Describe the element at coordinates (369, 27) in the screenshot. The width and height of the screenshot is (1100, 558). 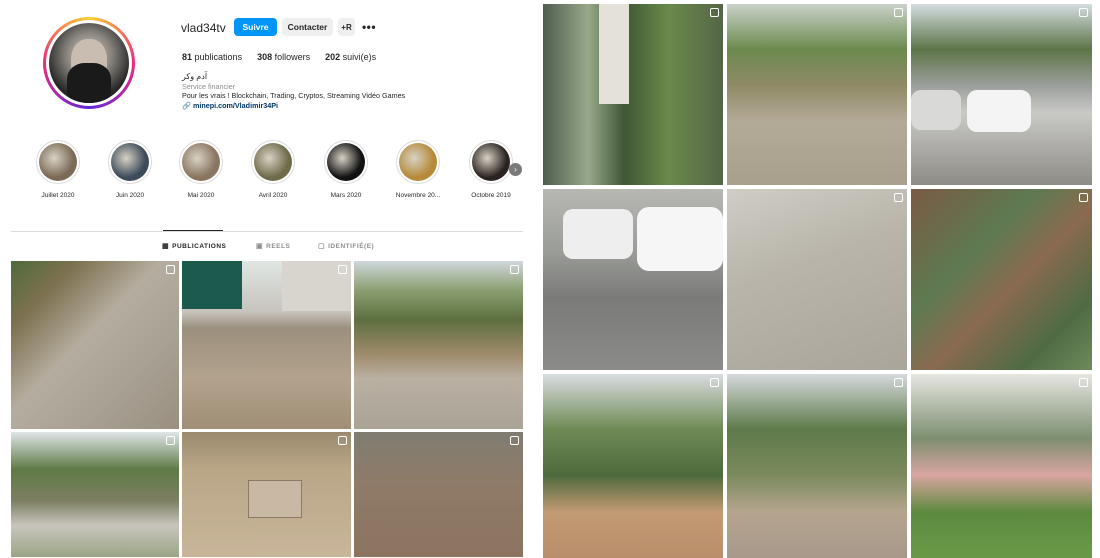
I see `more-options-icon: •••` at that location.